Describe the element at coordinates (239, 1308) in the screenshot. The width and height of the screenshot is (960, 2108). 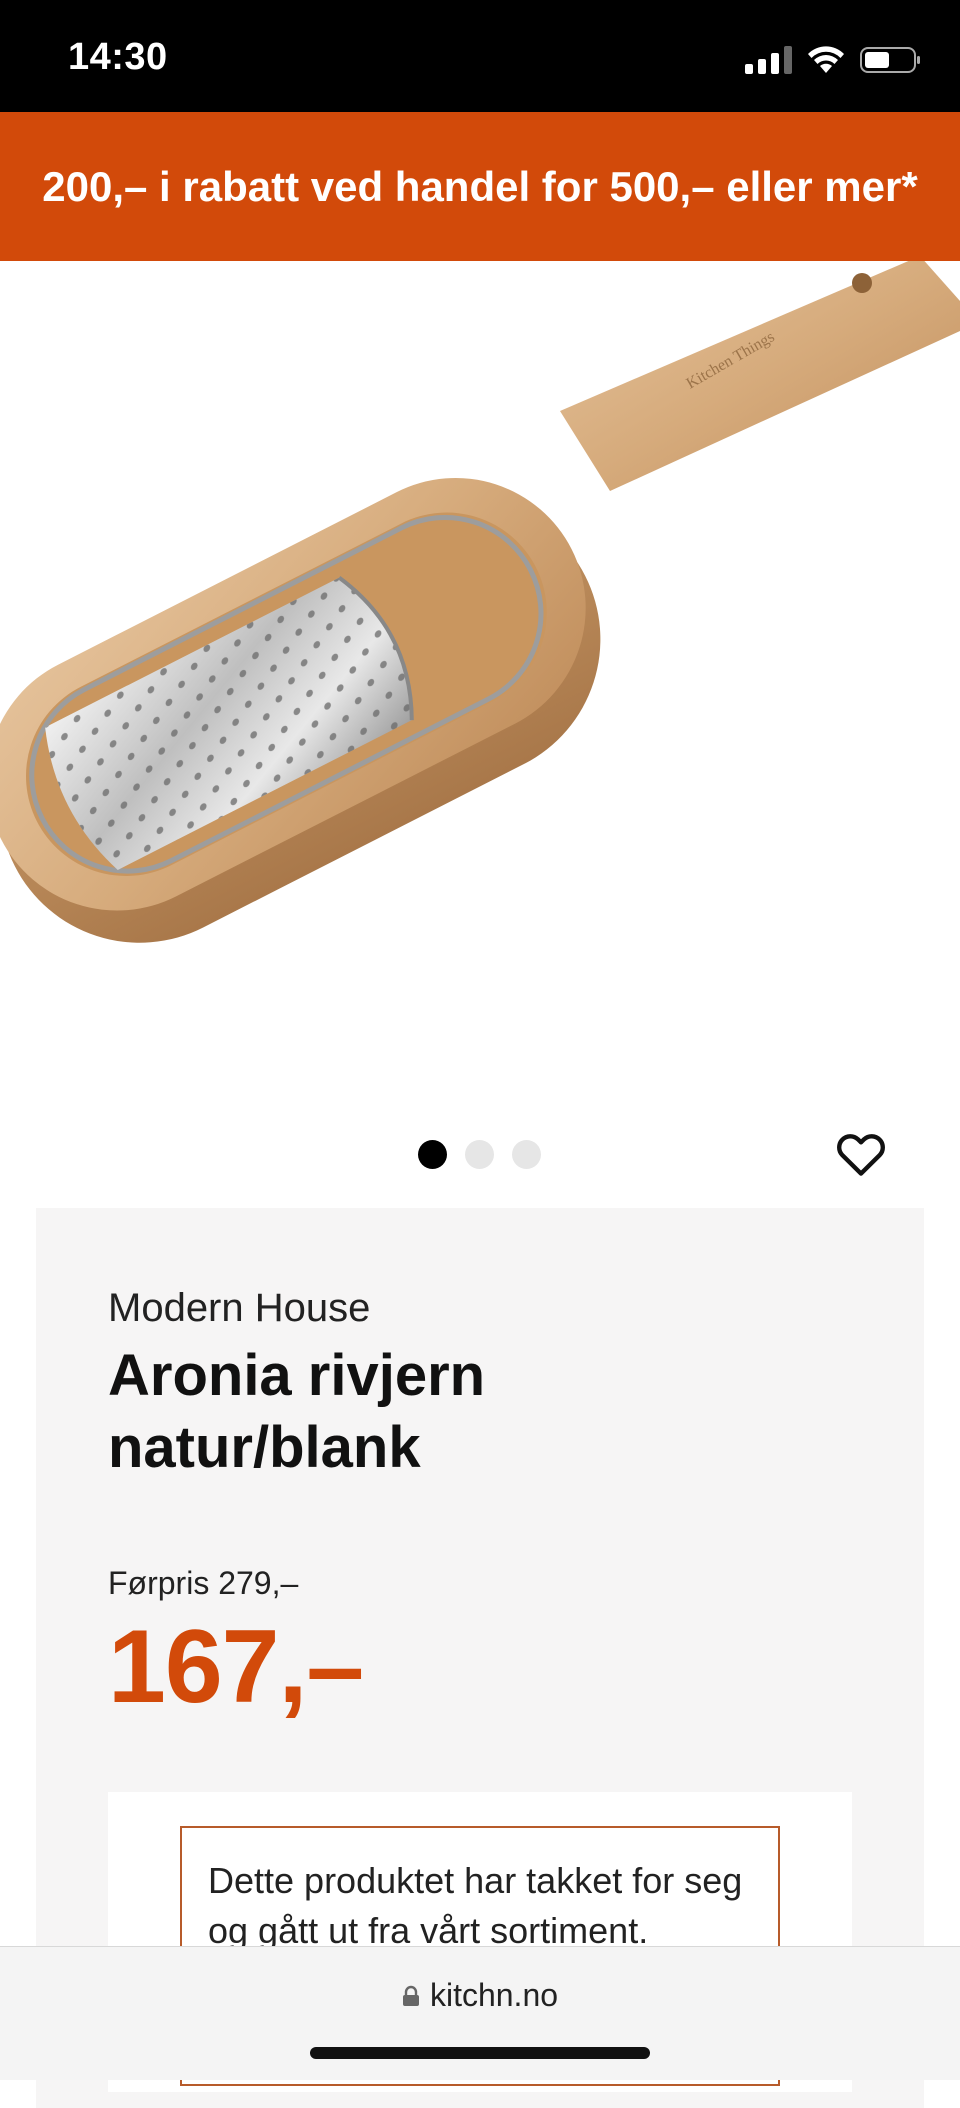
I see `product-brand: Modern House` at that location.